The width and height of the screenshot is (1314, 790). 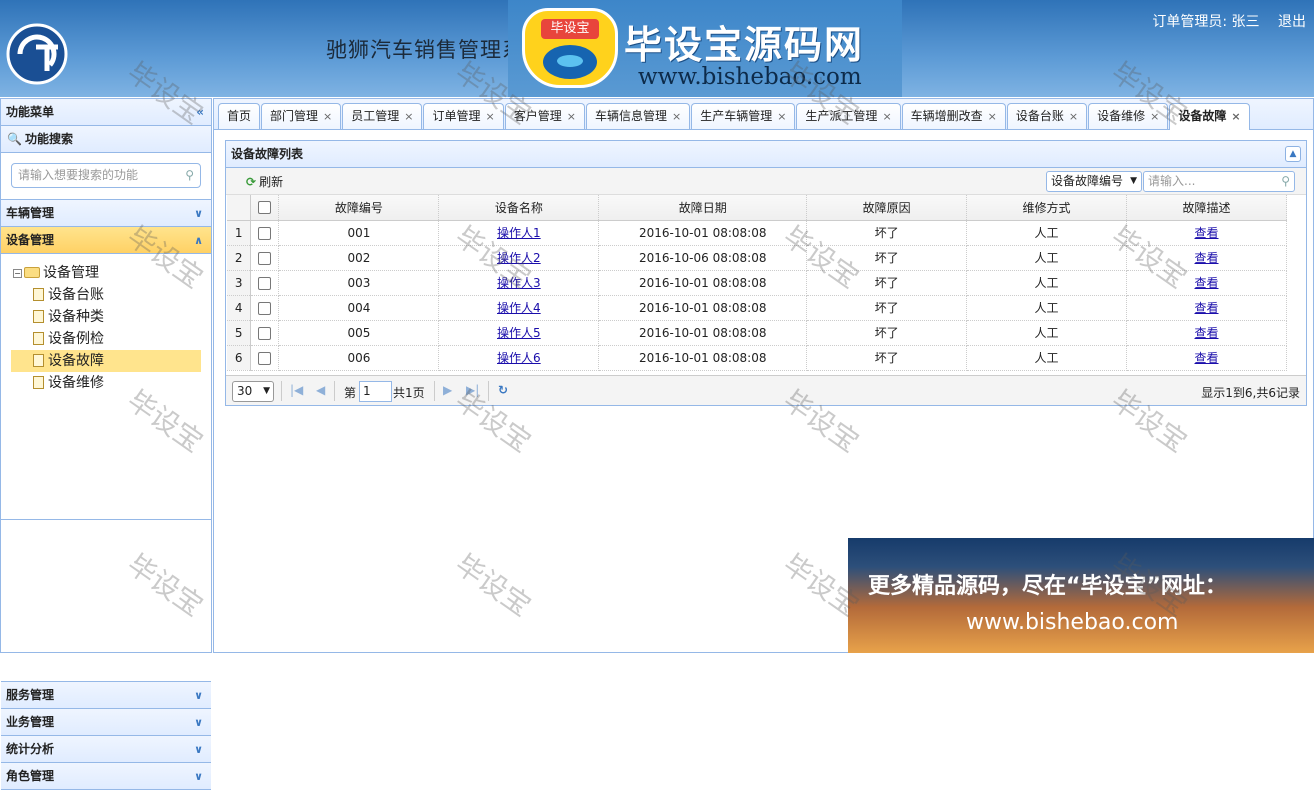 I want to click on refresh-label: 刷新, so click(x=271, y=182).